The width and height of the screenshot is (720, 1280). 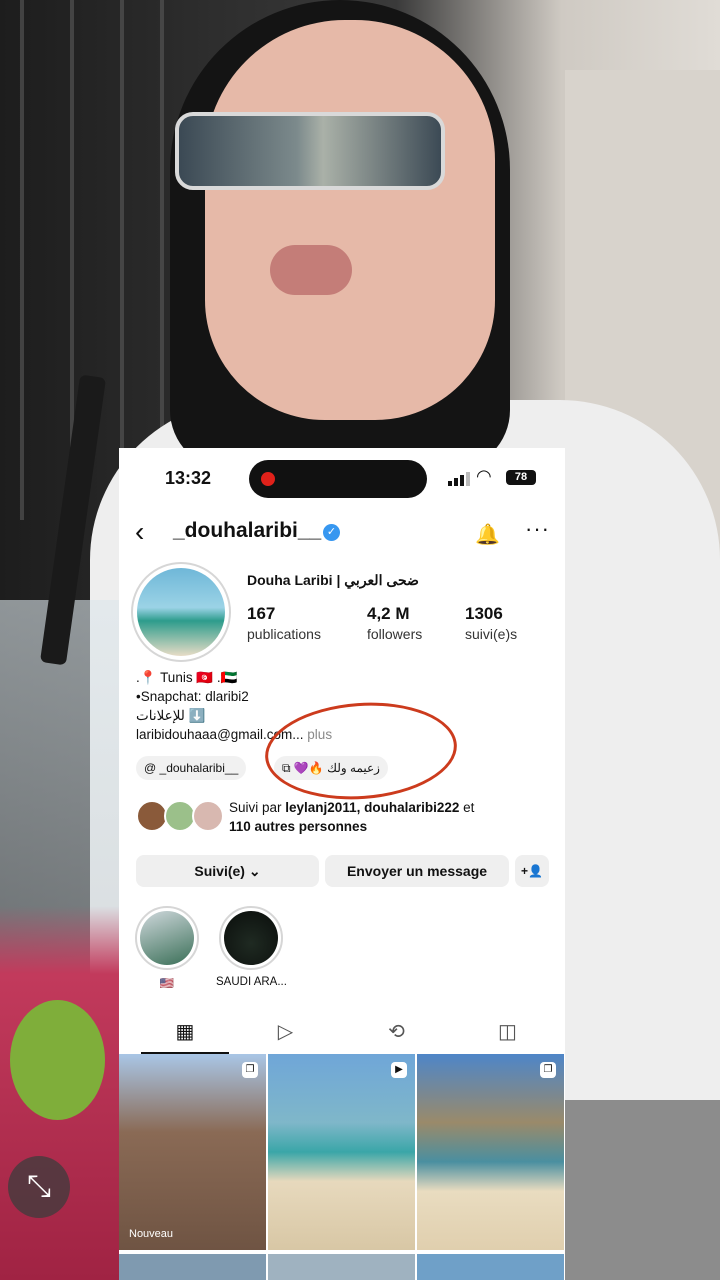 What do you see at coordinates (191, 768) in the screenshot?
I see `threads-link-chip: @ _douhalaribi__` at bounding box center [191, 768].